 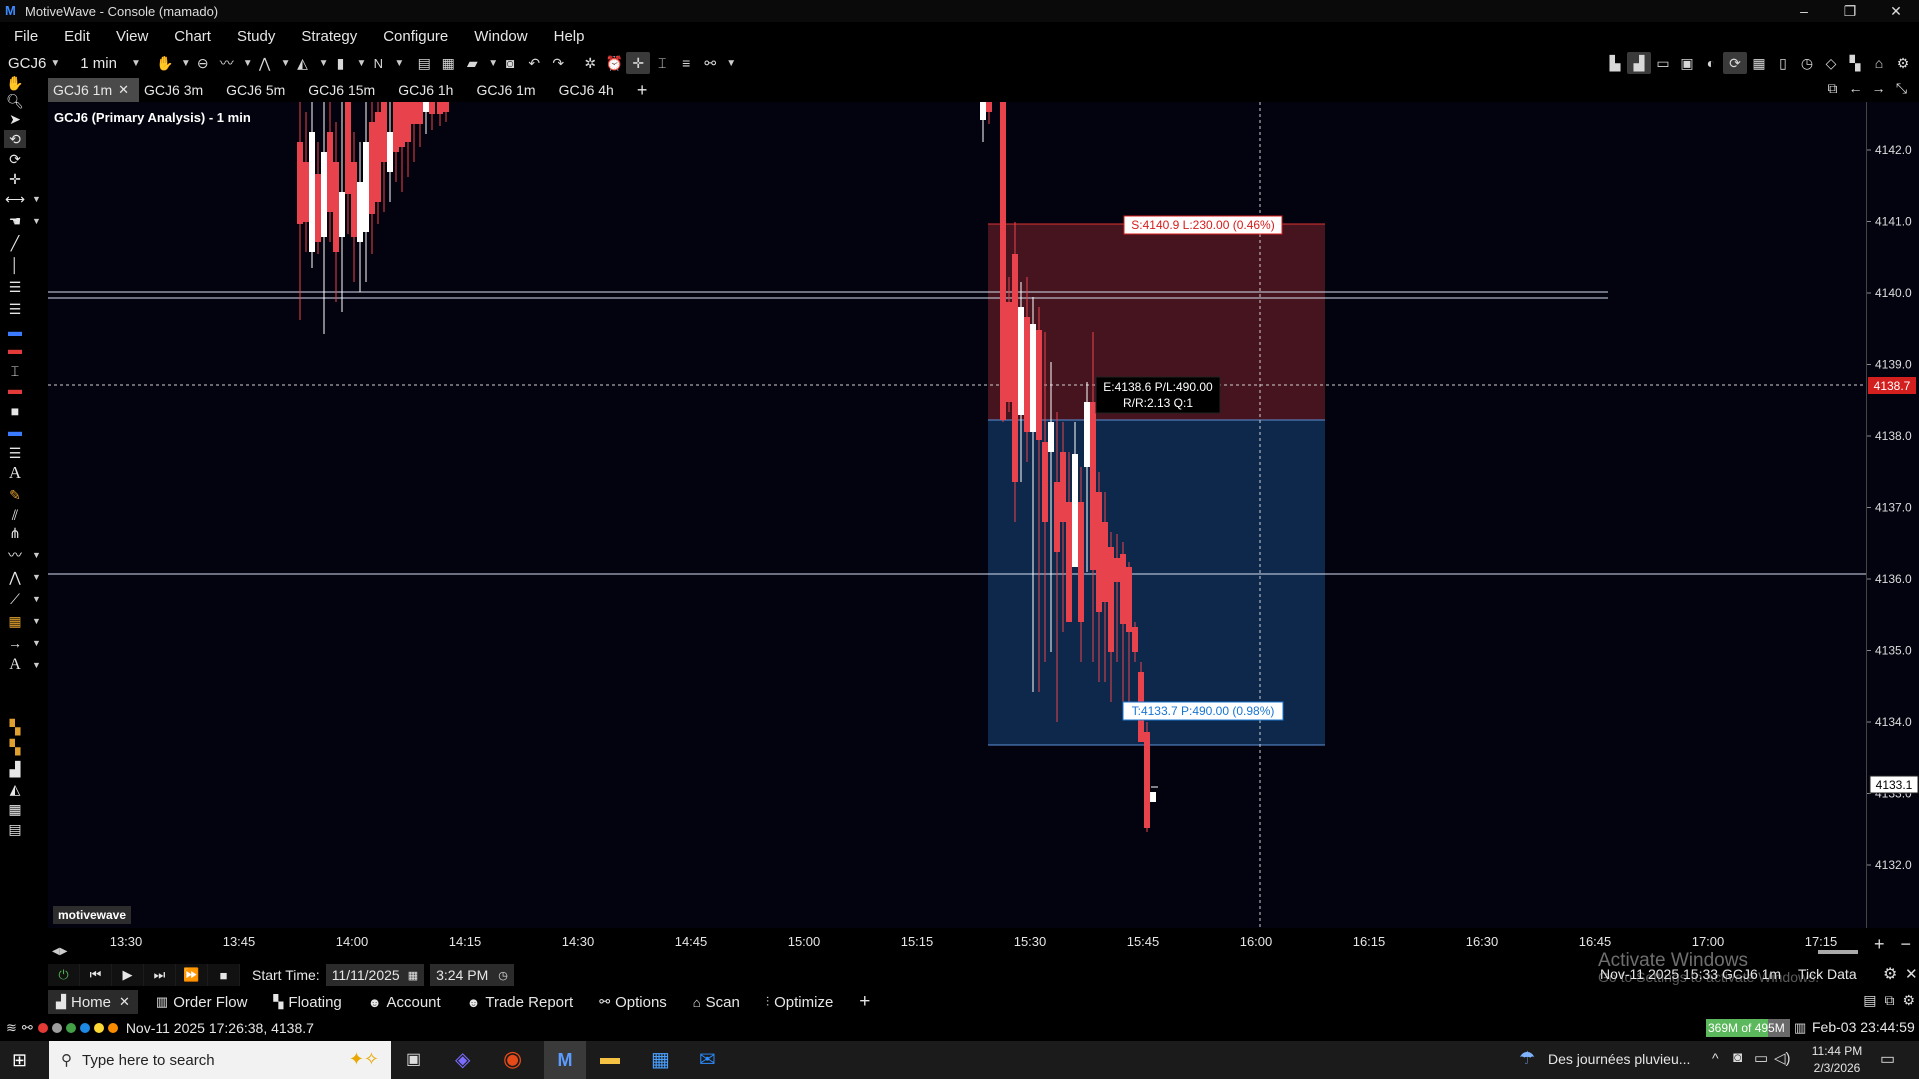 I want to click on pan-hand-icon: ✋, so click(x=165, y=63).